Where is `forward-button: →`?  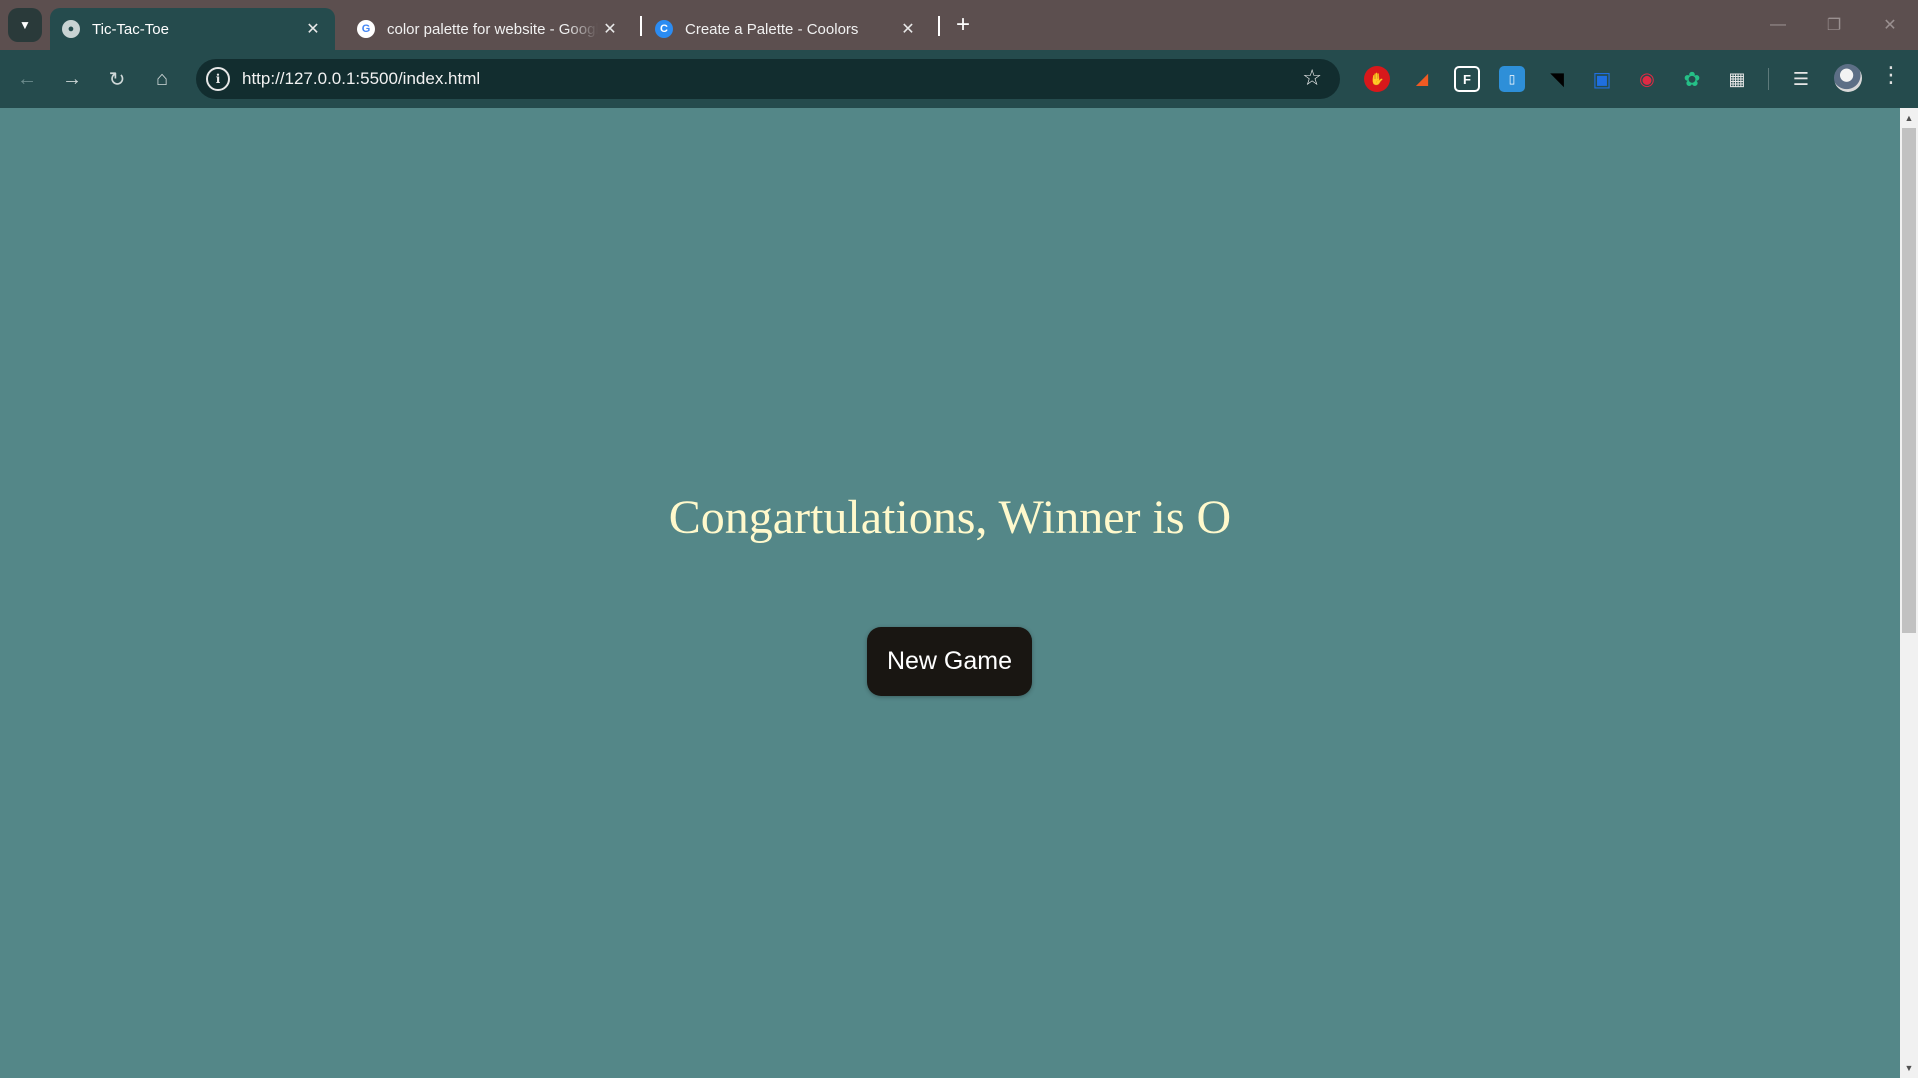 forward-button: → is located at coordinates (72, 79).